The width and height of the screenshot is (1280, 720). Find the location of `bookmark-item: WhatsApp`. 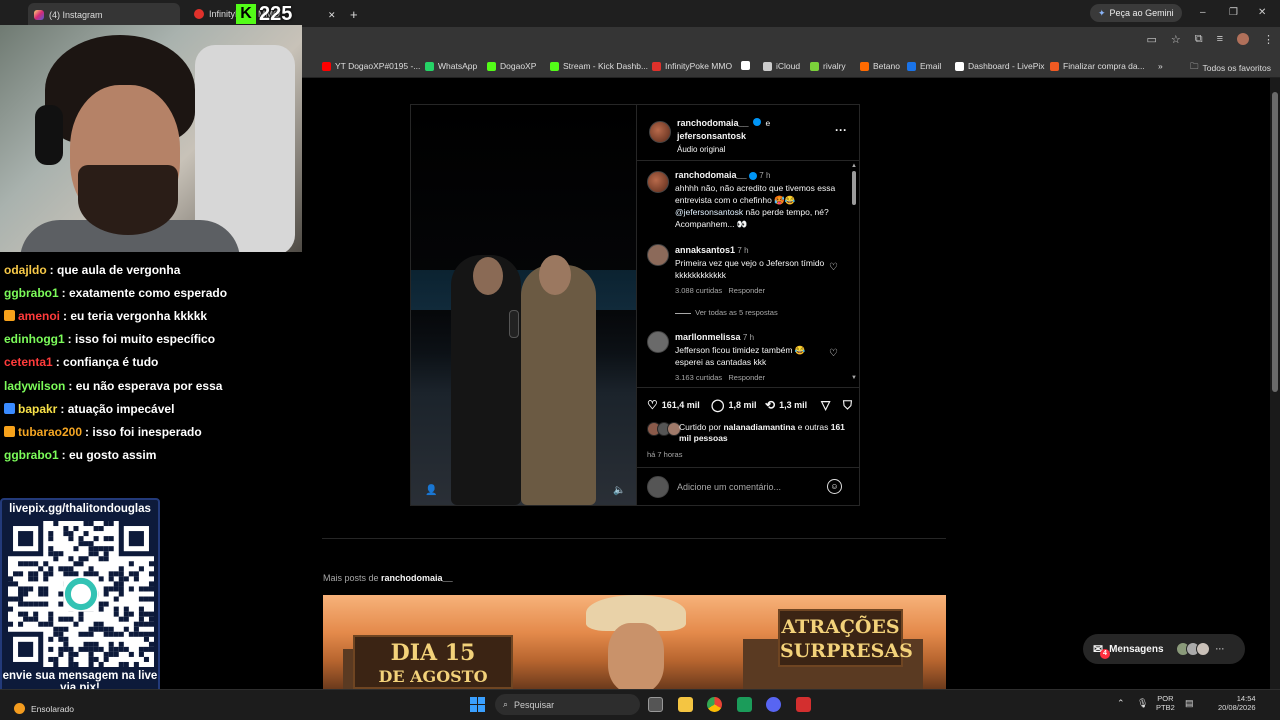

bookmark-item: WhatsApp is located at coordinates (451, 66).